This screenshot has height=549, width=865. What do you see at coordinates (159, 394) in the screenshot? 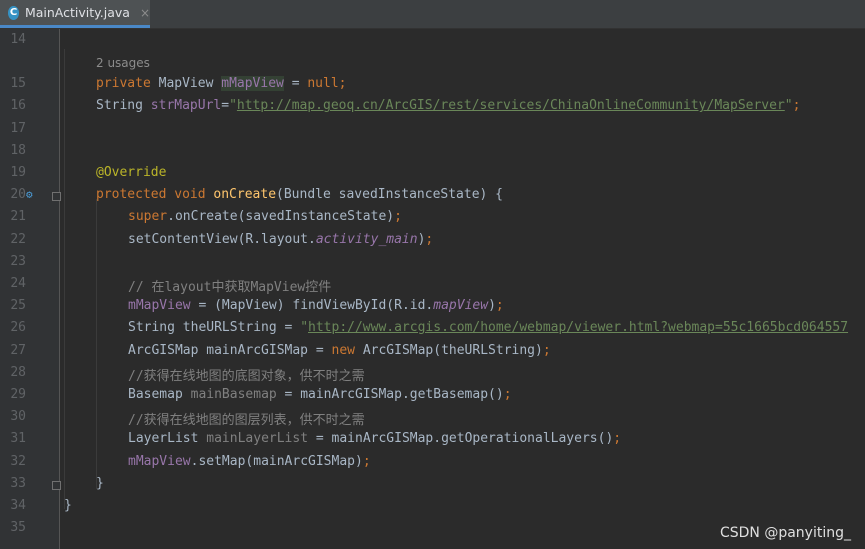
I see `code-token: Basemap` at bounding box center [159, 394].